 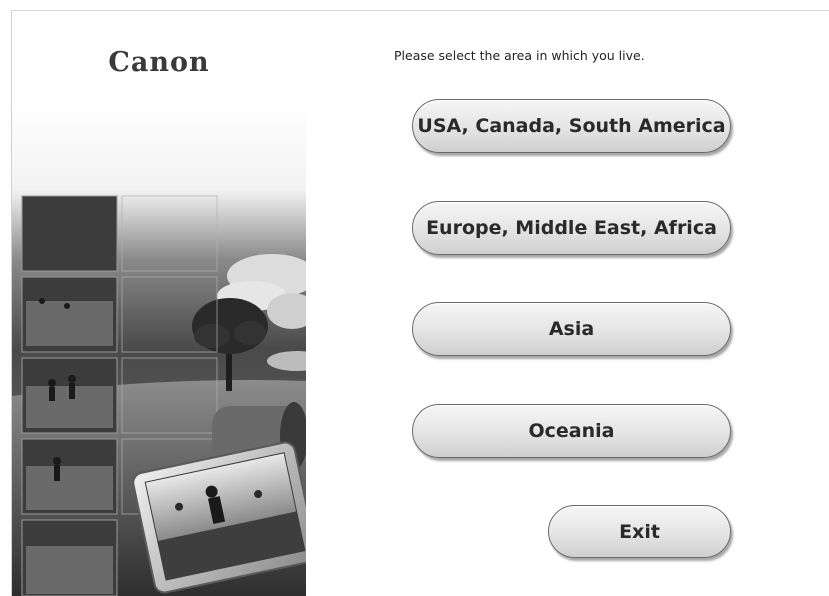 What do you see at coordinates (639, 531) in the screenshot?
I see `exit-button: Exit` at bounding box center [639, 531].